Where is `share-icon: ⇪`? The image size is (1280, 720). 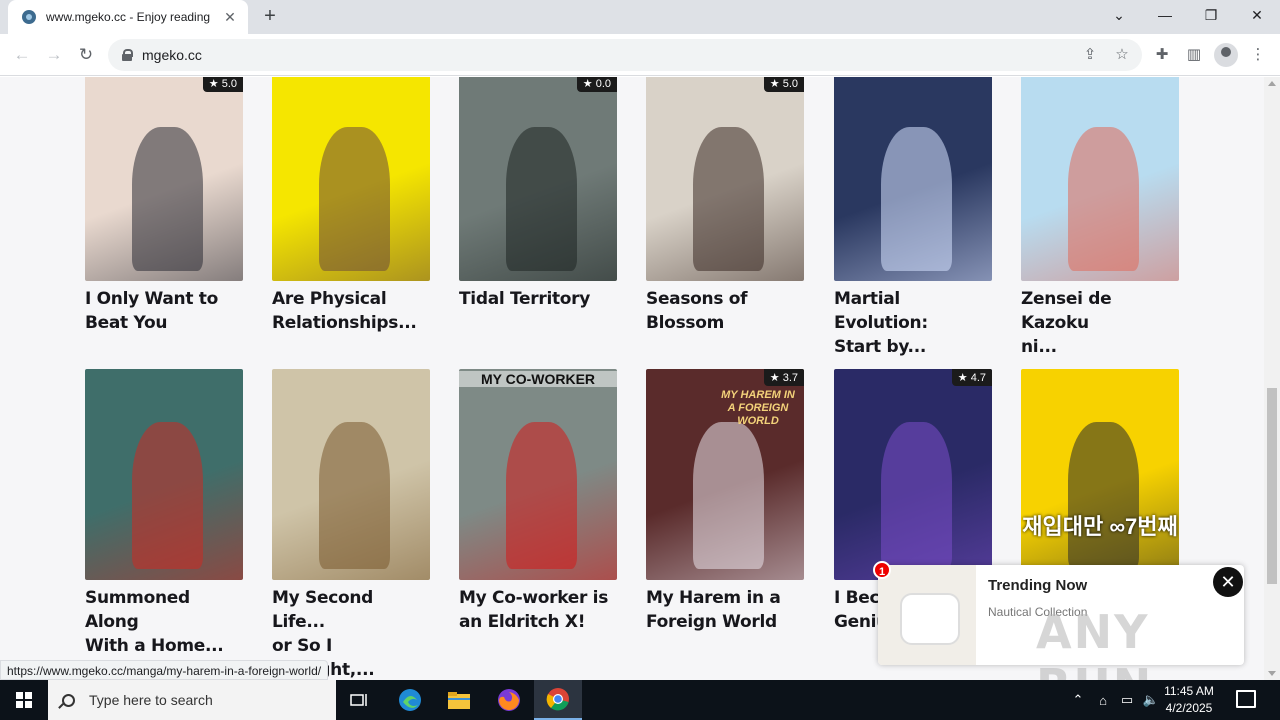
share-icon: ⇪ is located at coordinates (1090, 55).